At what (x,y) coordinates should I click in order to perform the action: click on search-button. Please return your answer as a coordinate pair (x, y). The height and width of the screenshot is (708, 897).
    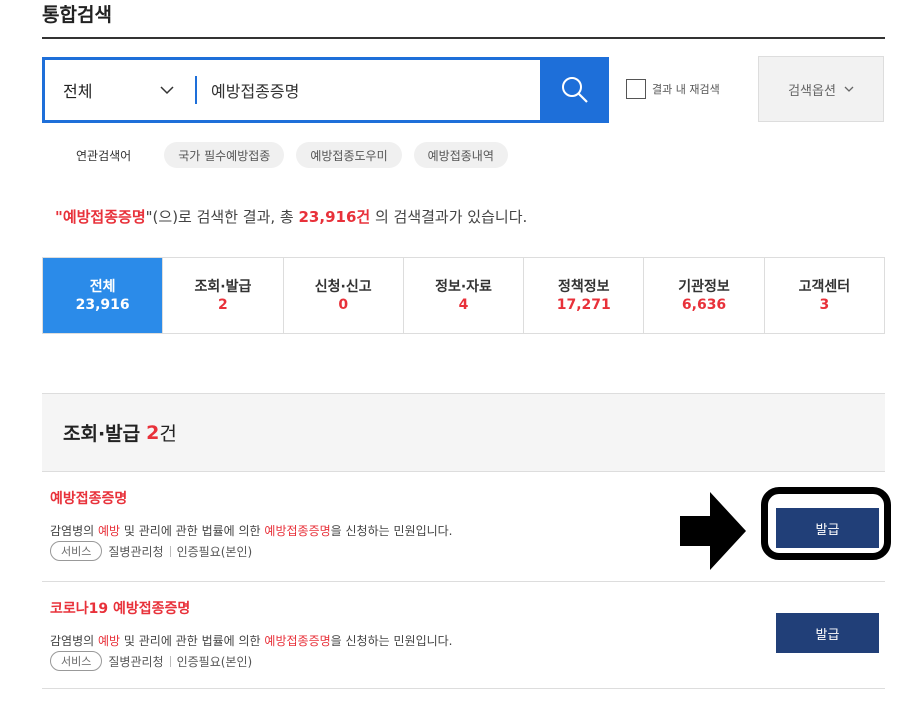
    Looking at the image, I should click on (574, 90).